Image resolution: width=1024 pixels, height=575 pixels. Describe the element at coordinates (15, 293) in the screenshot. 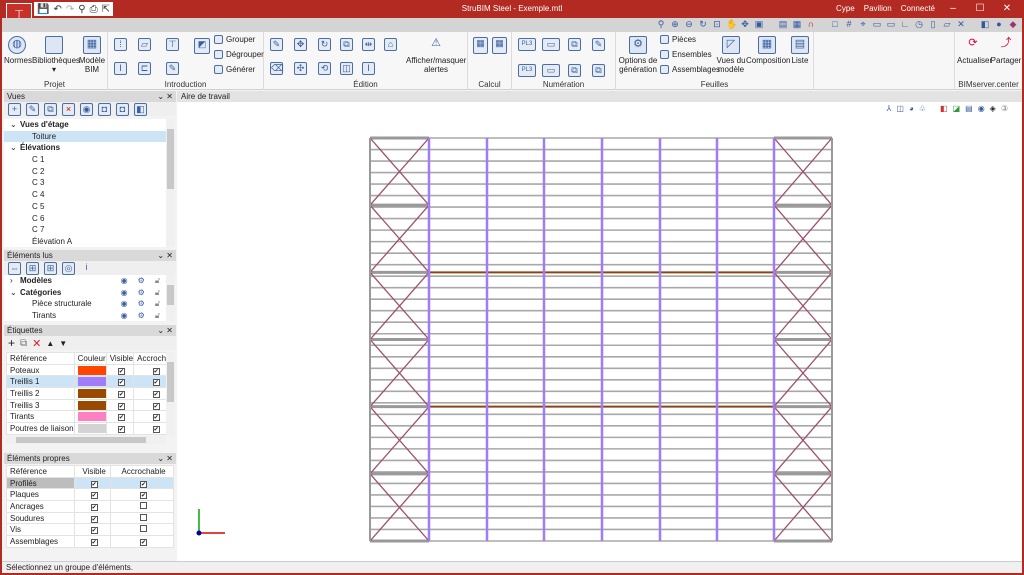

I see `chevron-down-icon: ⌄` at that location.